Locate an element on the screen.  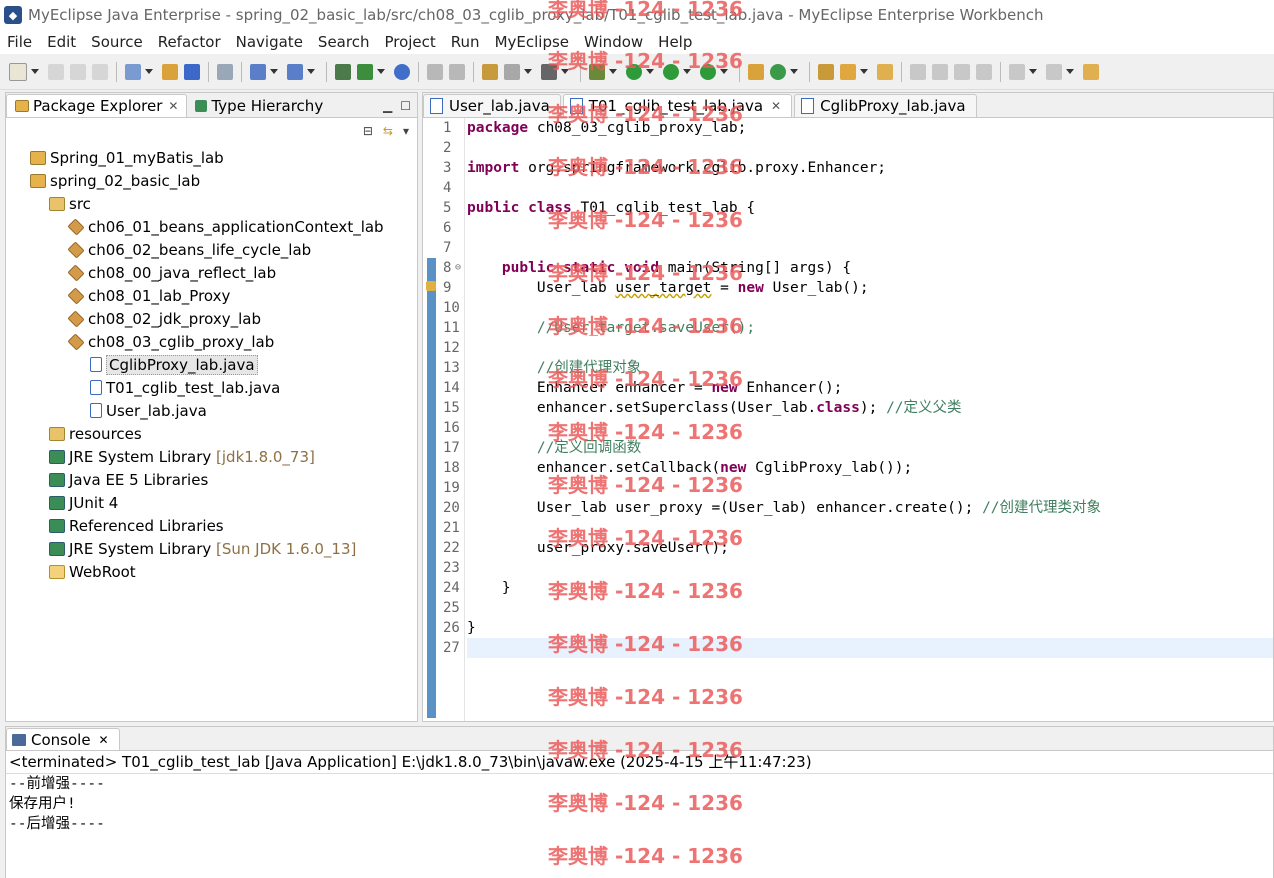
menu-project: Project is located at coordinates (410, 42).